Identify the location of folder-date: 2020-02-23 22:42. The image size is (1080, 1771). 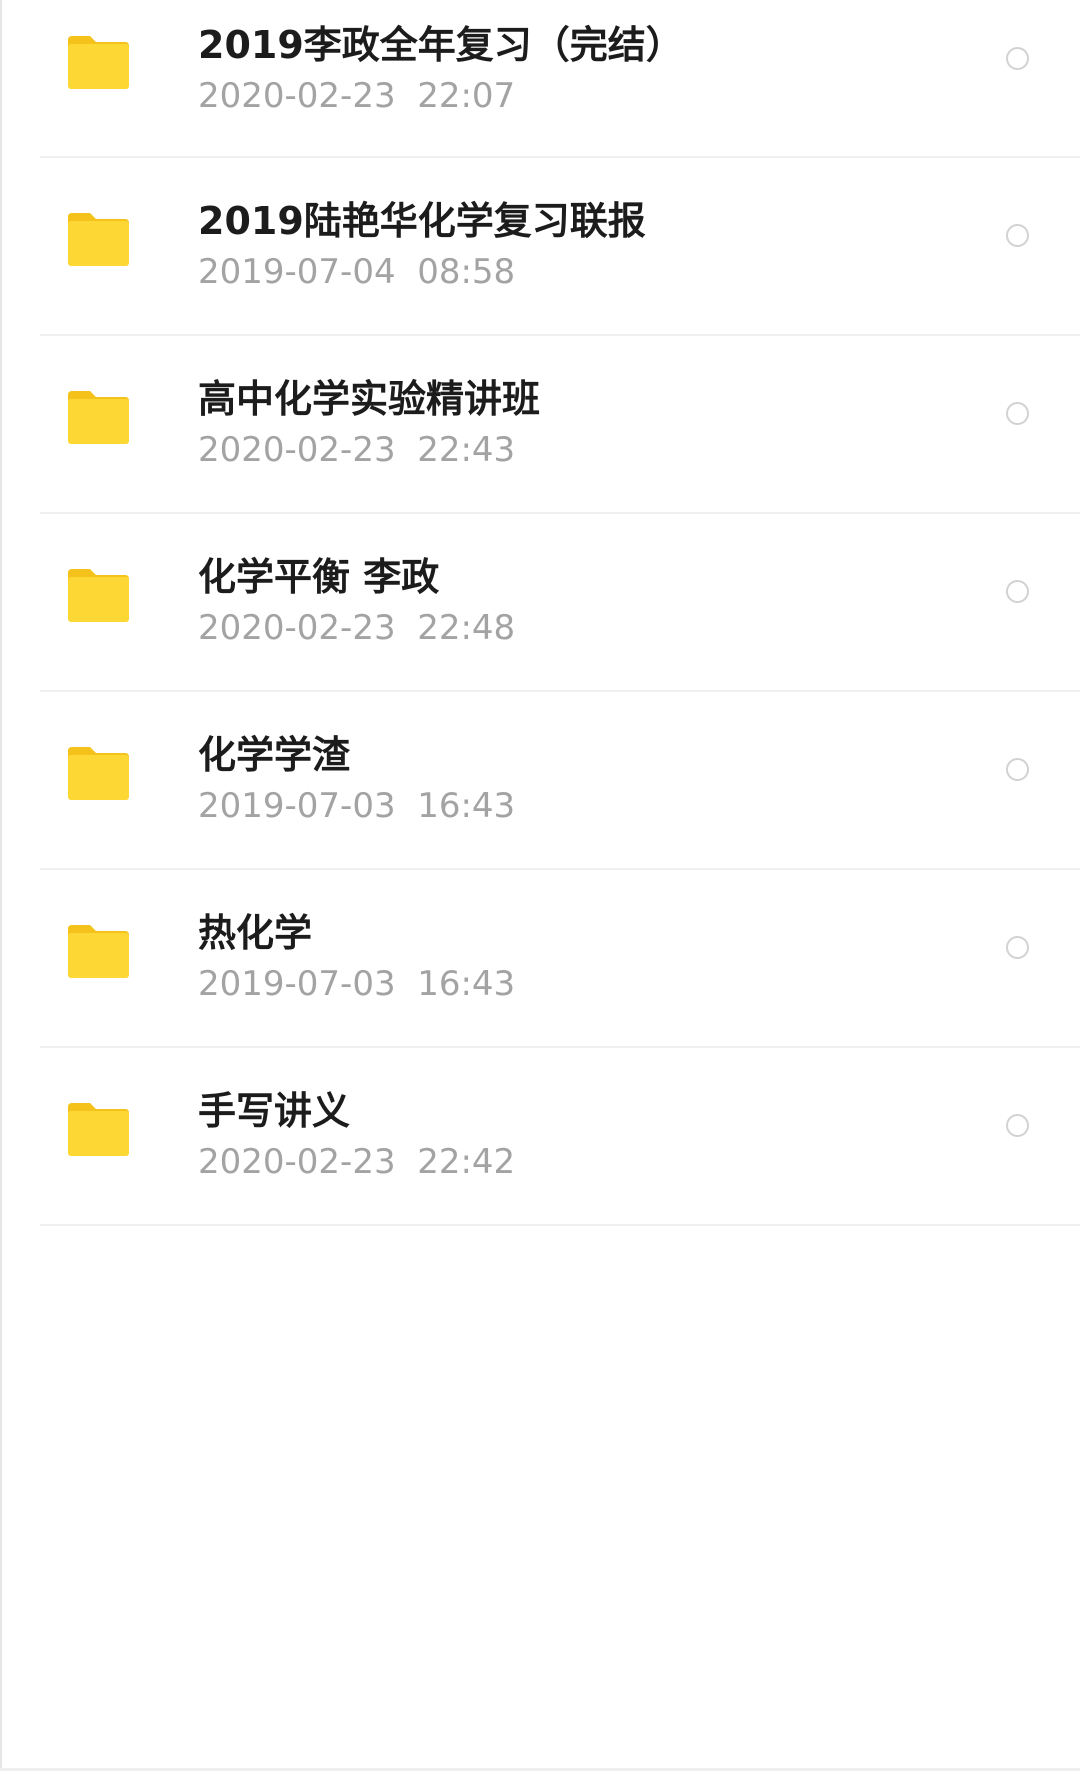
(357, 1162).